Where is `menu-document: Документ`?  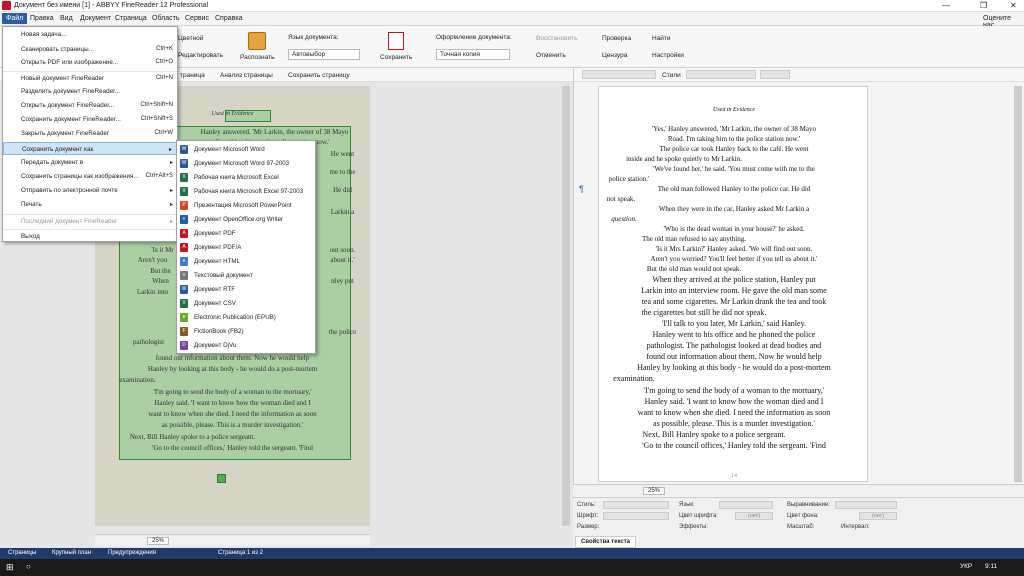 menu-document: Документ is located at coordinates (95, 18).